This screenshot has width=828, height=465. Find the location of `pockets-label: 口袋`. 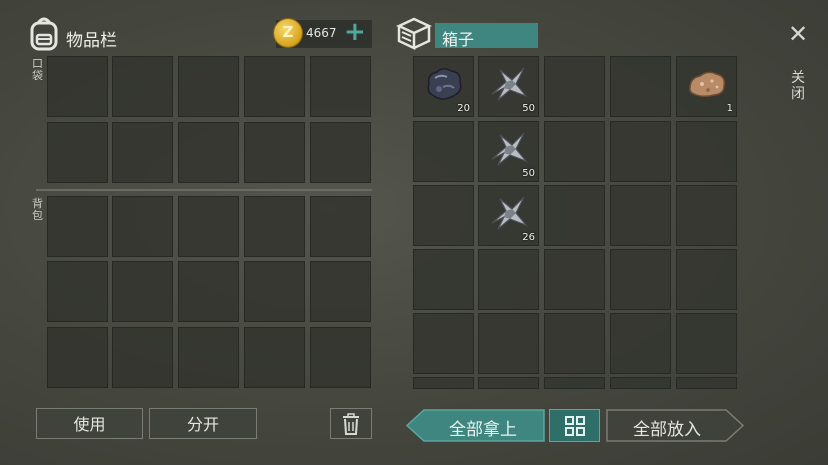

pockets-label: 口袋 is located at coordinates (37, 69).